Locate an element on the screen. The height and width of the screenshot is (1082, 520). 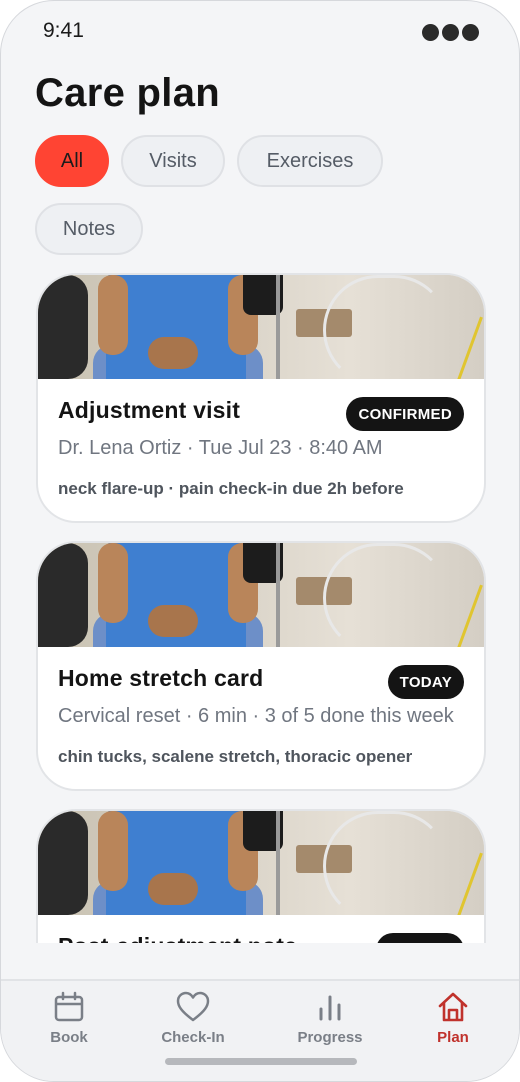
bottom-tab-bar: Book Check-In Progress Plan is located at coordinates (260, 1030).